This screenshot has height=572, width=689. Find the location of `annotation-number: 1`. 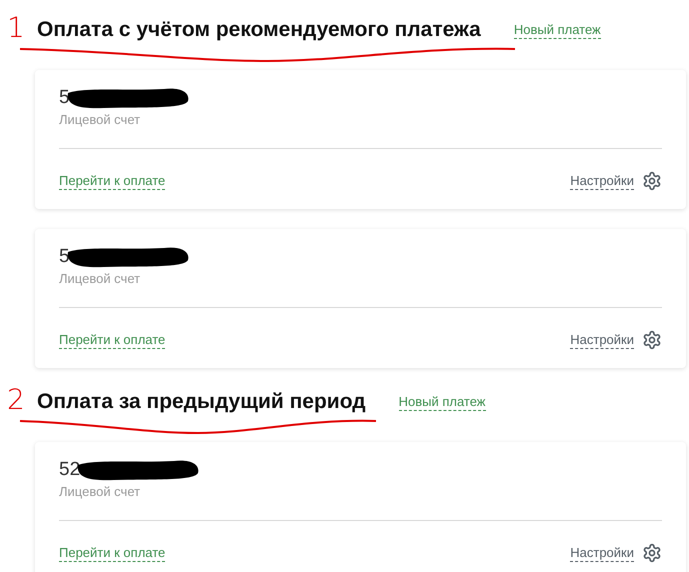

annotation-number: 1 is located at coordinates (16, 28).